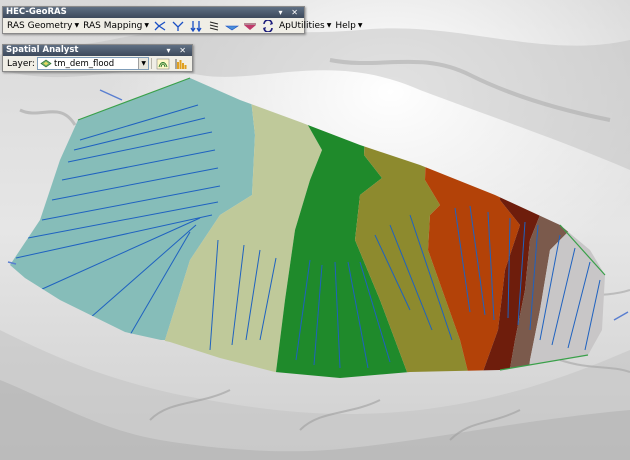  I want to click on refresh-icon, so click(268, 25).